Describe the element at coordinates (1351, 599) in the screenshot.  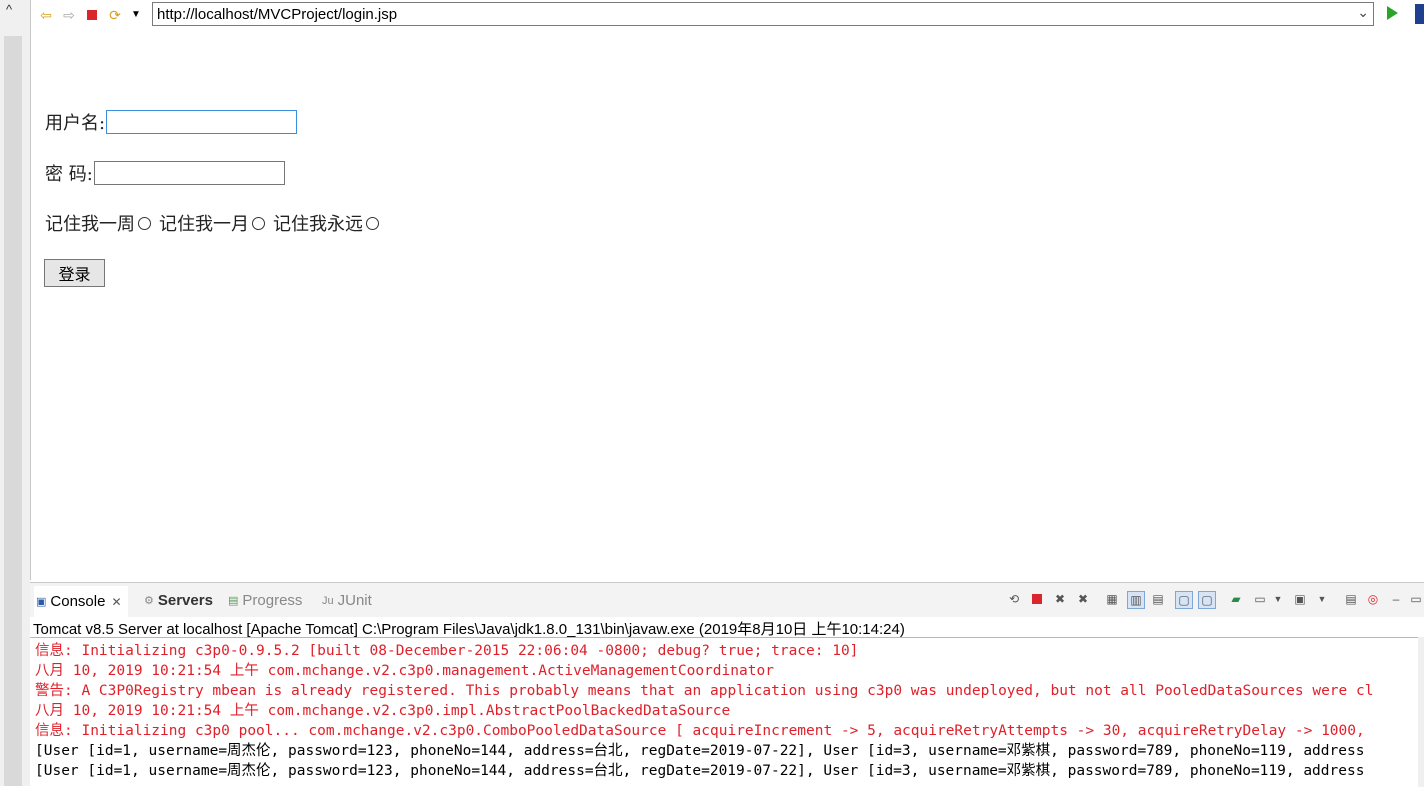
I see `view-menu-icon: ▤` at that location.